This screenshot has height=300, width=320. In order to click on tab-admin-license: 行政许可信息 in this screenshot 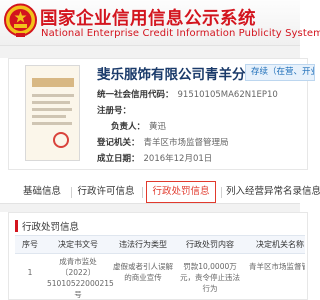, I will do `click(106, 192)`.